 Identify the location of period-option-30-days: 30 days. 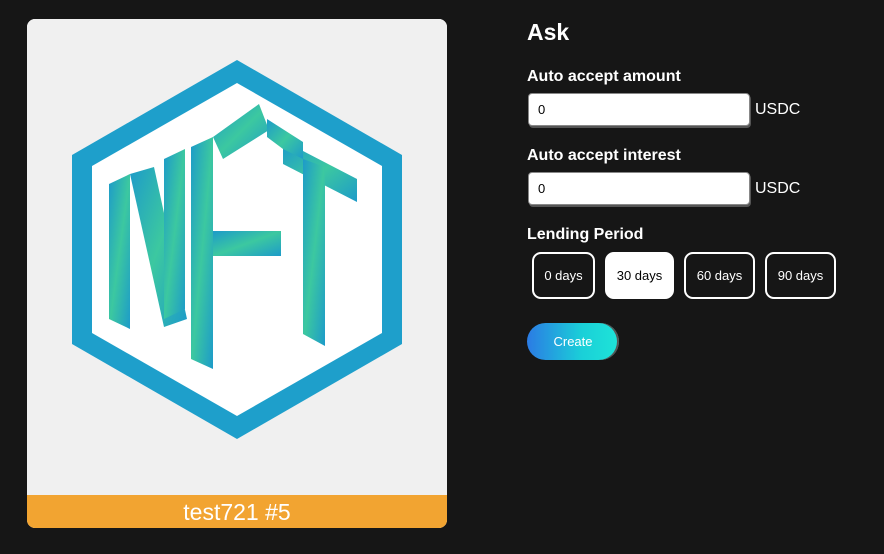
(639, 275).